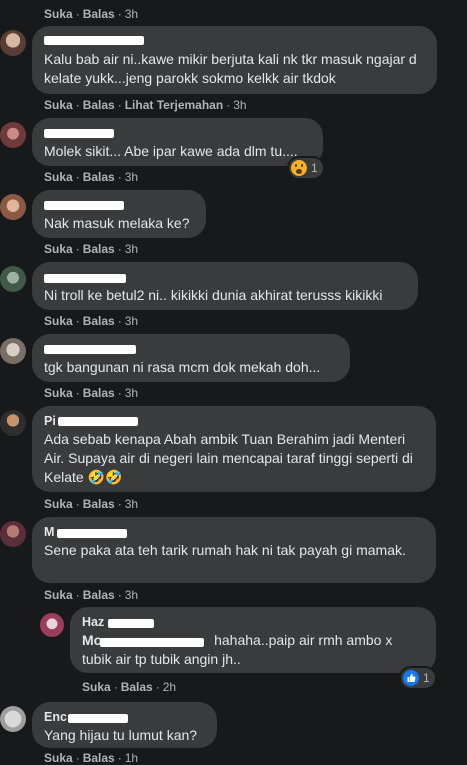 This screenshot has height=765, width=467. What do you see at coordinates (131, 758) in the screenshot?
I see `timestamp: 1h` at bounding box center [131, 758].